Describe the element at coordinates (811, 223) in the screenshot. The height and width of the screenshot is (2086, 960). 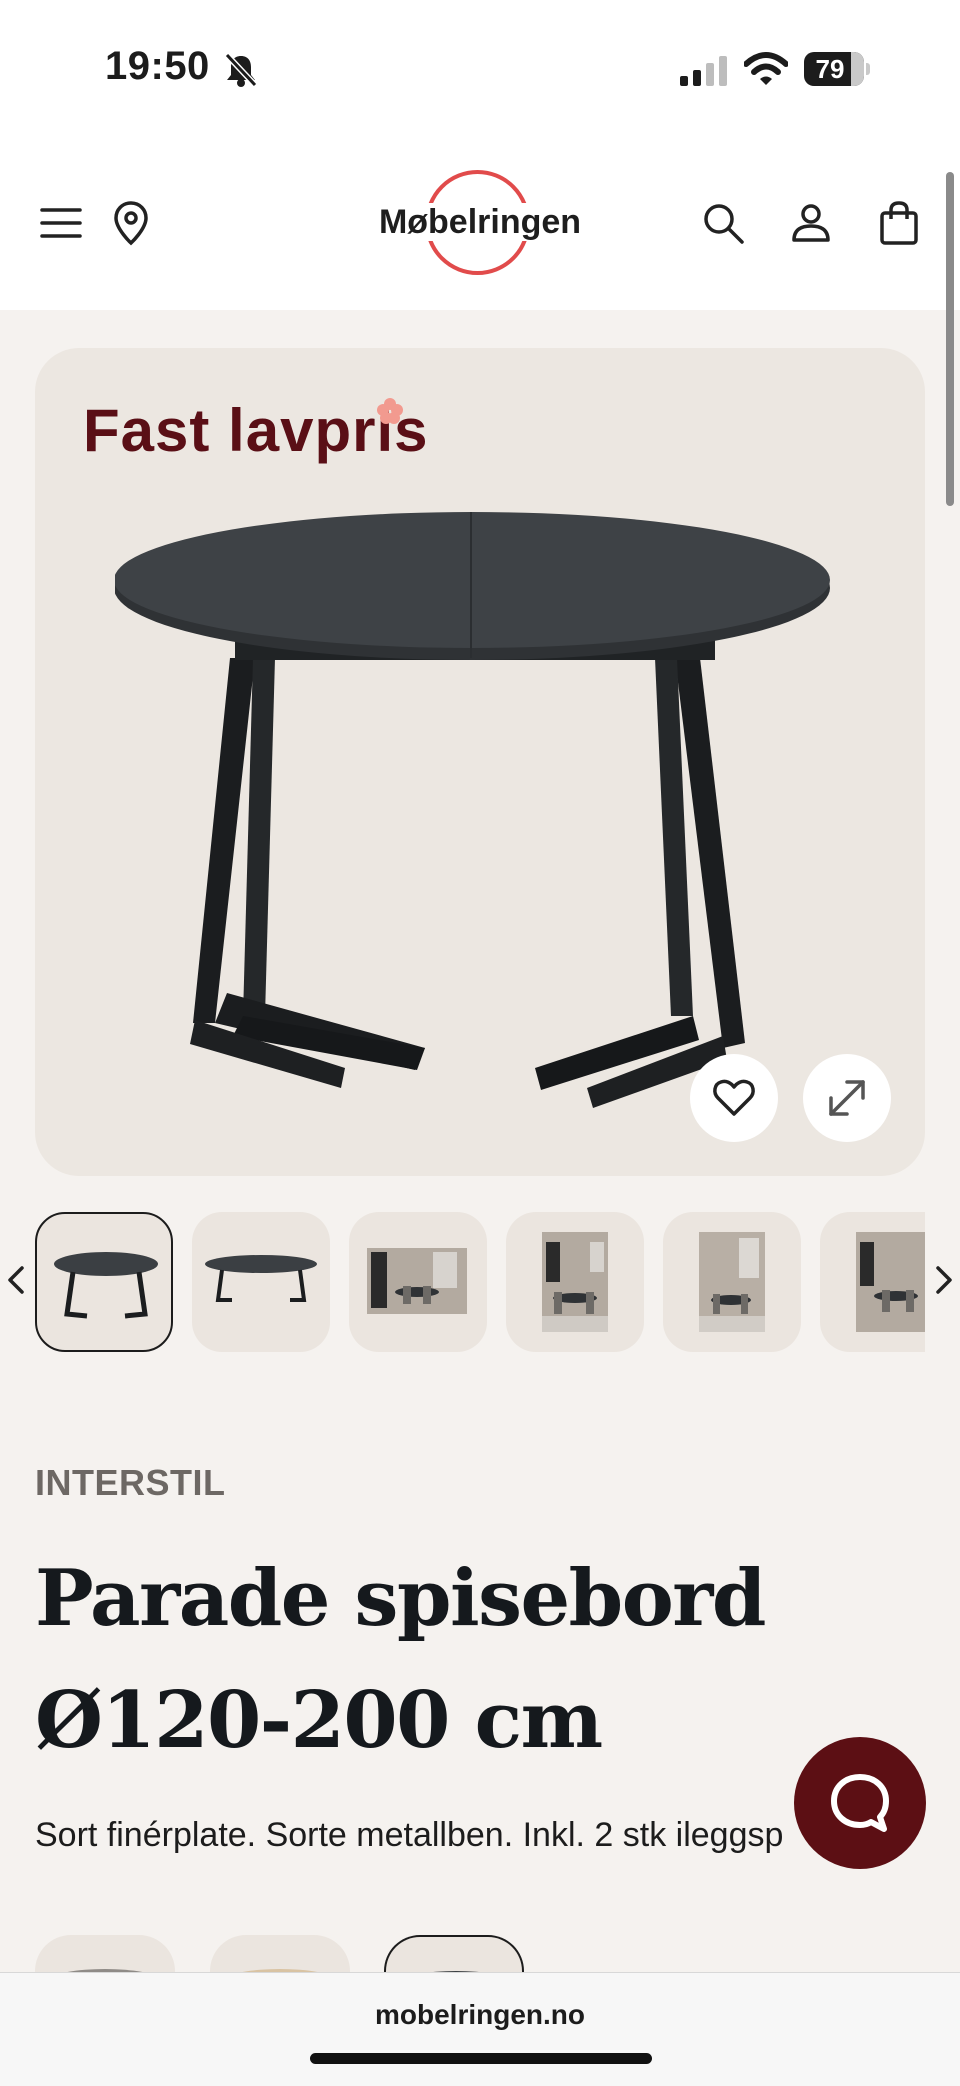
I see `user-icon` at that location.